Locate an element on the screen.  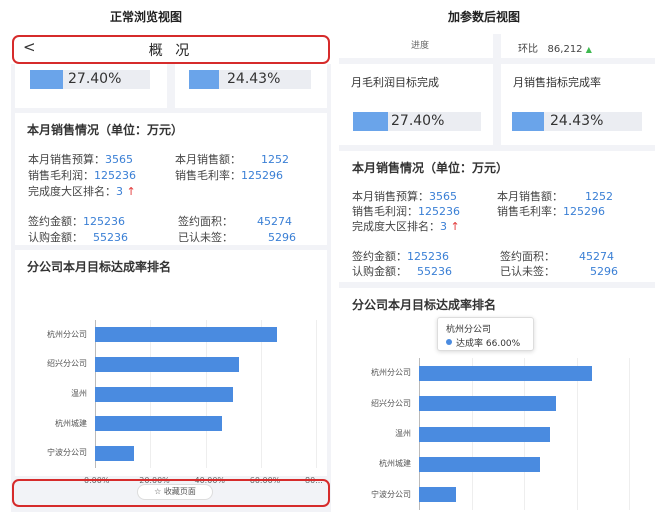
sales-section-title: 本月销售情况（单位：万元） is located at coordinates (105, 130).